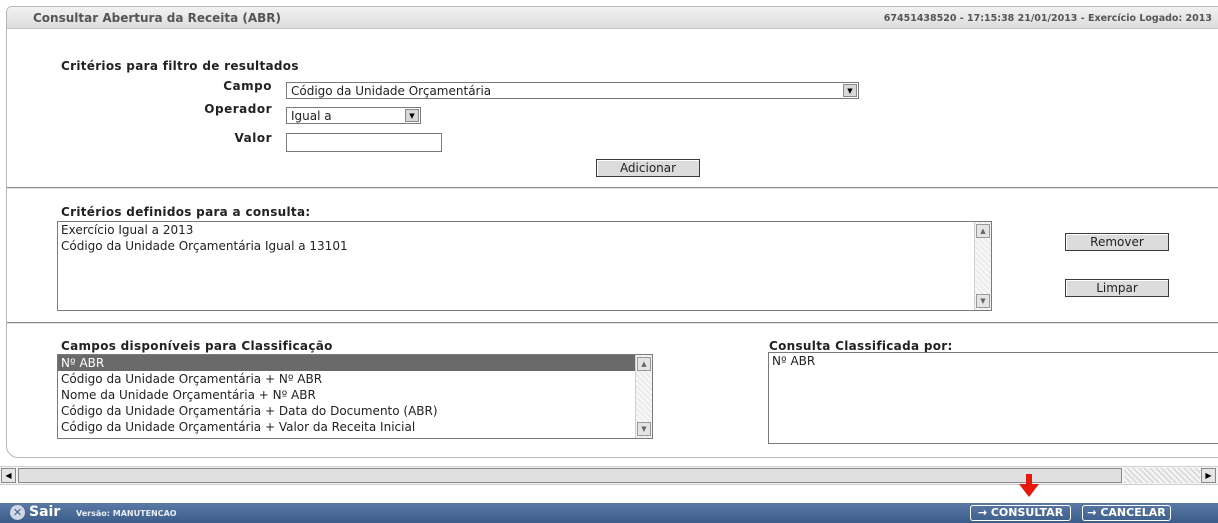 This screenshot has height=523, width=1218. What do you see at coordinates (311, 116) in the screenshot?
I see `operator-select-value: Igual a` at bounding box center [311, 116].